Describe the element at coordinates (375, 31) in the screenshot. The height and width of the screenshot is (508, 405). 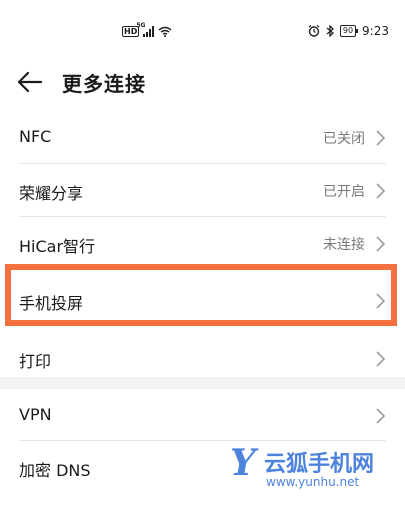
I see `clock: 9:23` at that location.